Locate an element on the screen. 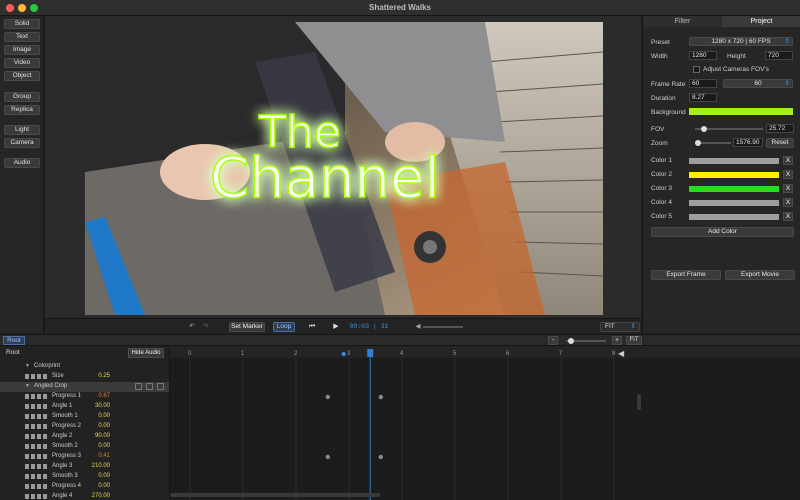 Image resolution: width=800 pixels, height=500 pixels. color-2-swatch is located at coordinates (734, 175).